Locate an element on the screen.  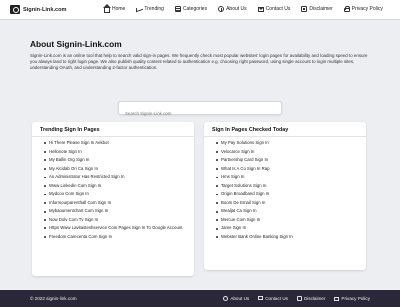
nav-home: Home is located at coordinates (114, 8).